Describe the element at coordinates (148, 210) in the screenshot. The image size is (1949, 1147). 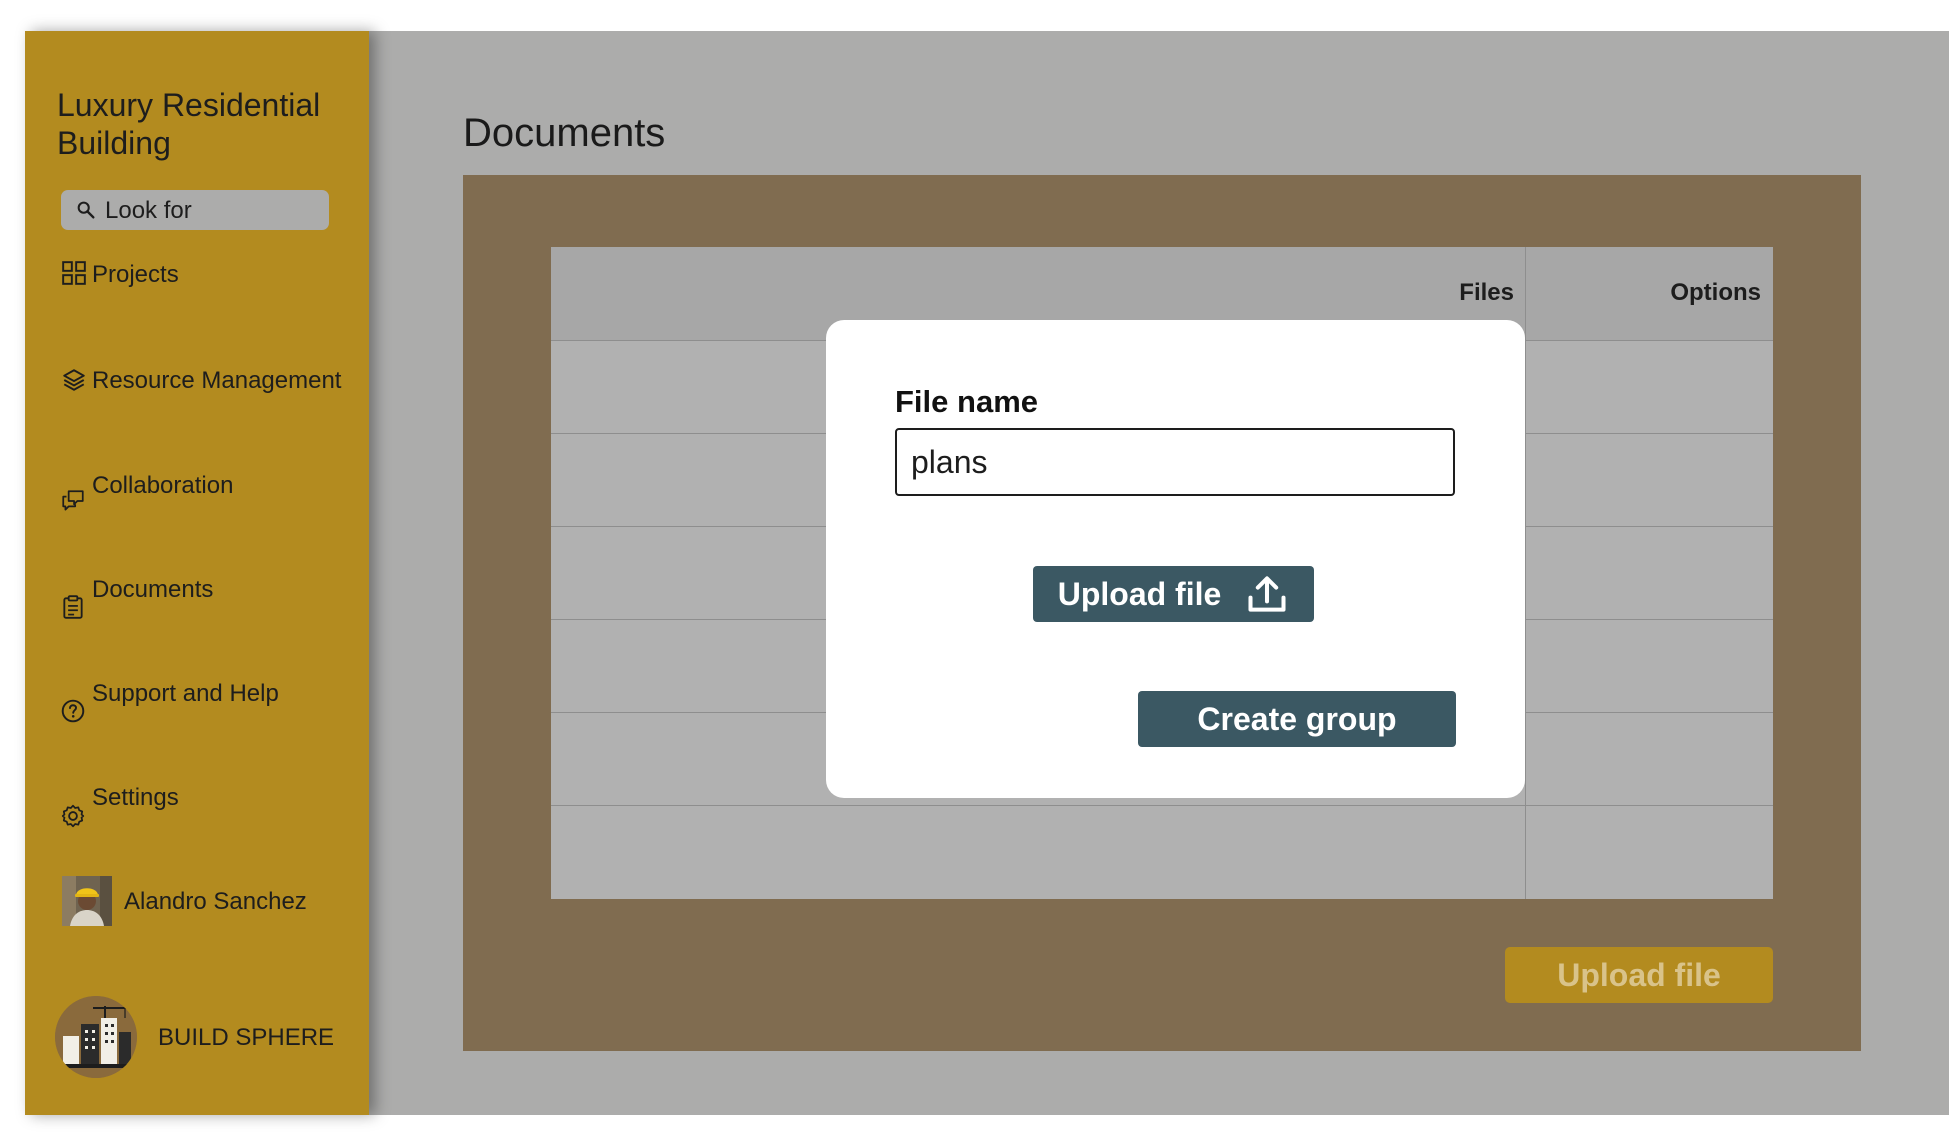
I see `search-placeholder: Look for` at that location.